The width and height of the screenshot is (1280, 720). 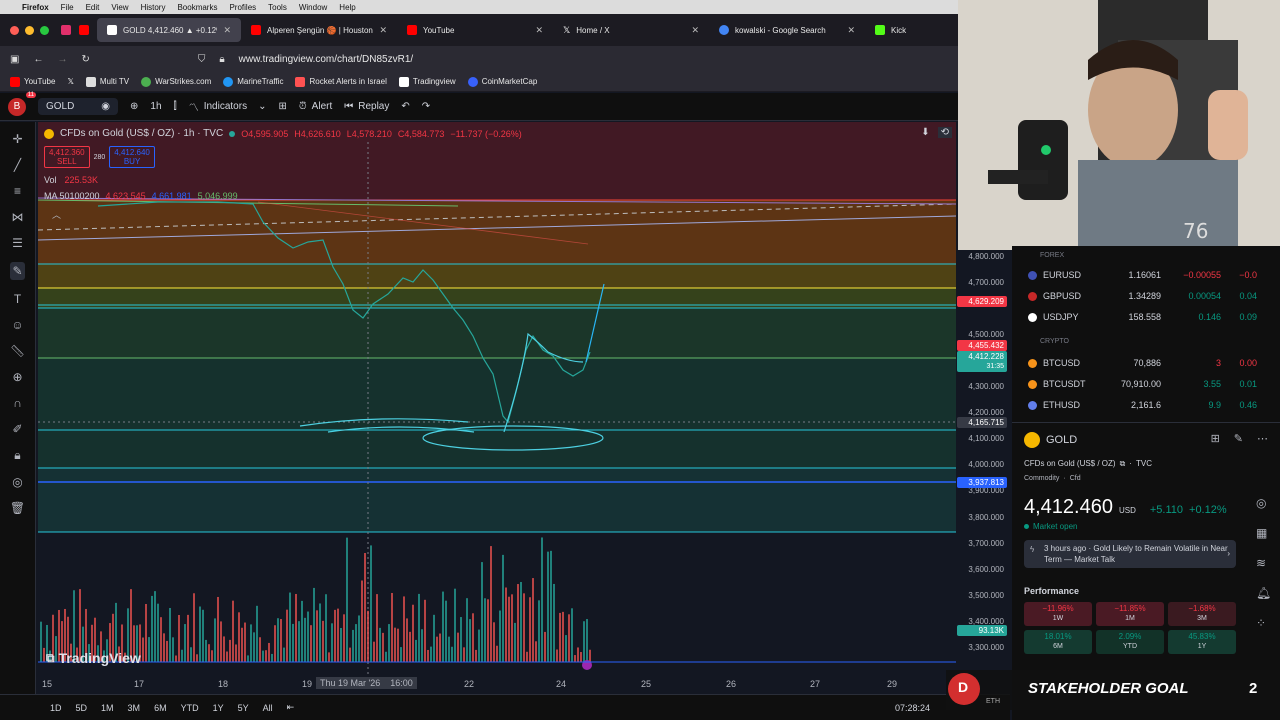 What do you see at coordinates (17, 482) in the screenshot?
I see `visibility-icon: ◎` at bounding box center [17, 482].